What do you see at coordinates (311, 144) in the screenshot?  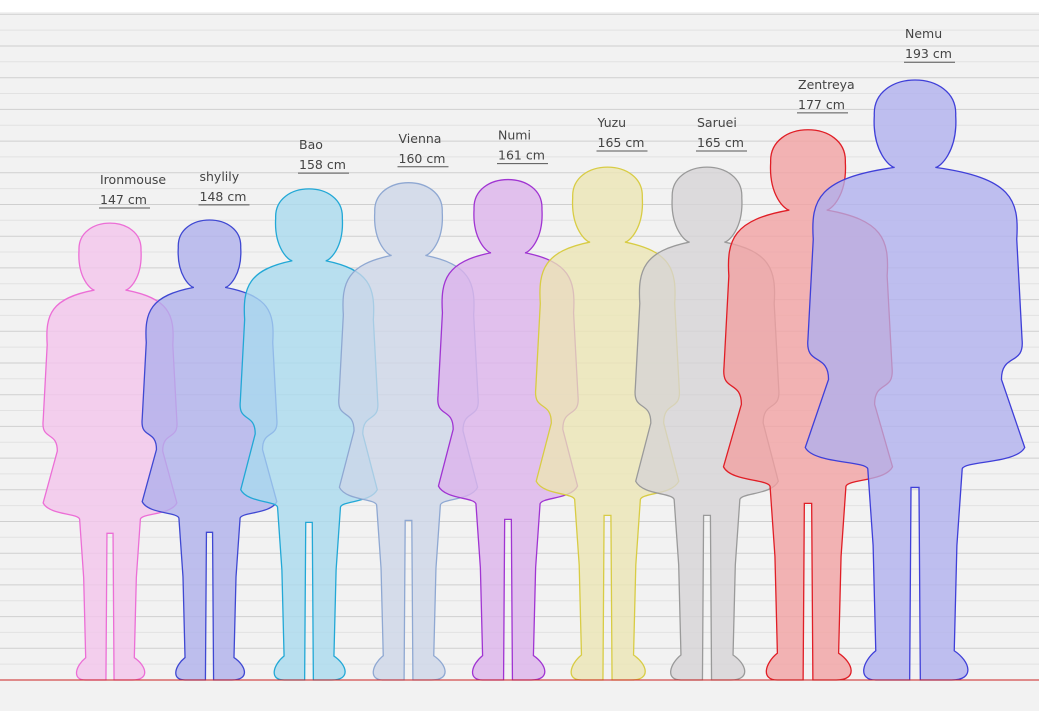 I see `character-name-label: Bao` at bounding box center [311, 144].